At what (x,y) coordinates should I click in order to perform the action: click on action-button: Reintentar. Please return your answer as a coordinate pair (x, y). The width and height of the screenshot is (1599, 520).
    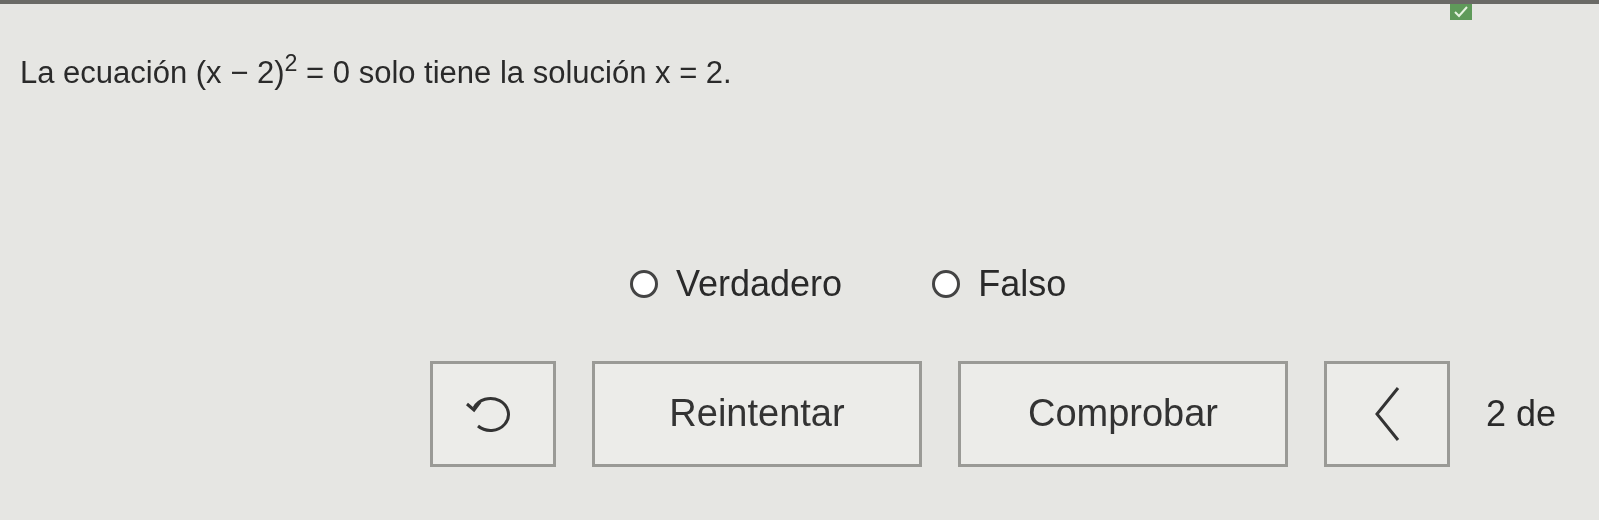
    Looking at the image, I should click on (757, 413).